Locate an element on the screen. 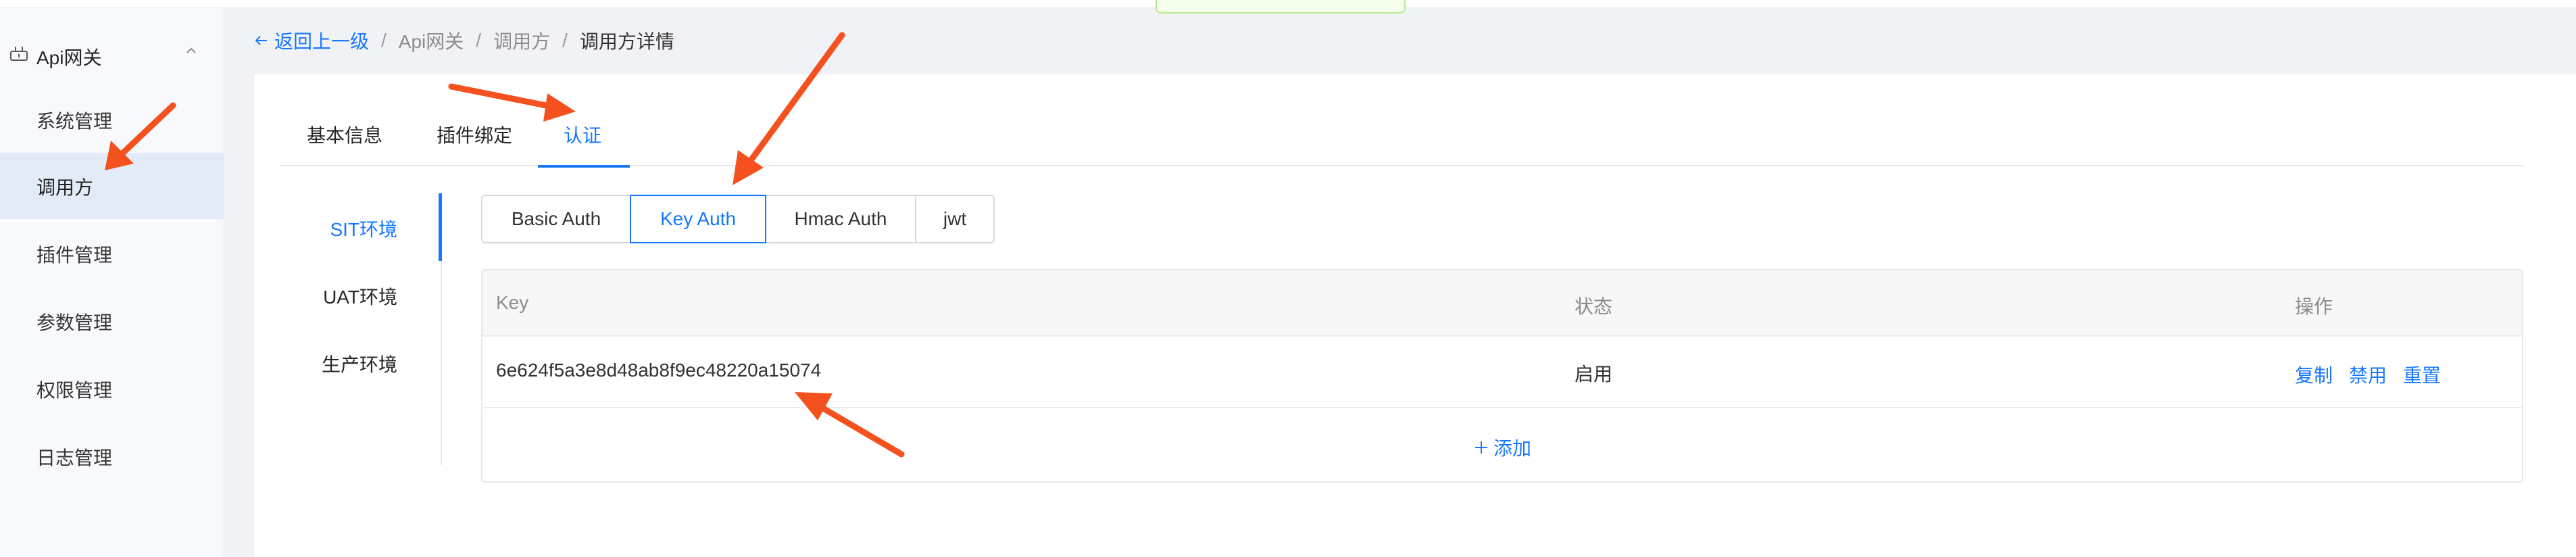 This screenshot has height=557, width=2576. gateway-icon is located at coordinates (18, 53).